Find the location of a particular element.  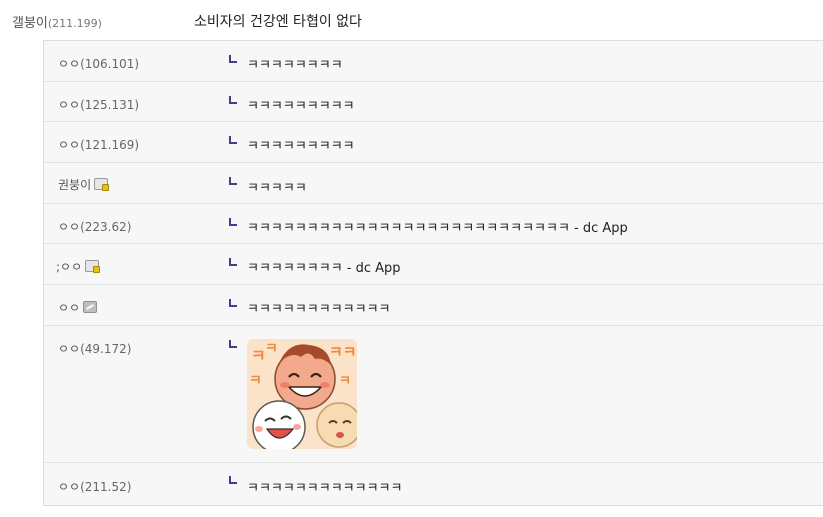

dccon-illustration: ㅋ ㅋ ㅋㅋ ㅋ ㅋ is located at coordinates (302, 394).